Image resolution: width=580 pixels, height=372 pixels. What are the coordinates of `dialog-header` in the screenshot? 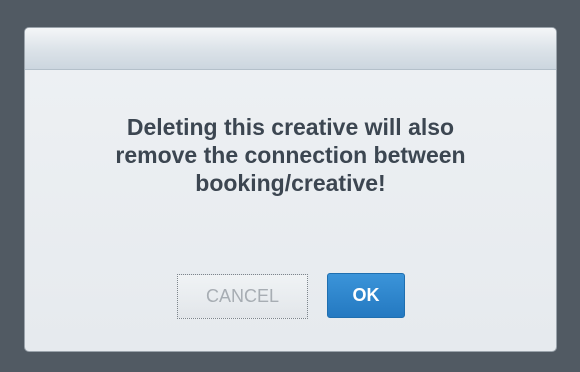 It's located at (290, 49).